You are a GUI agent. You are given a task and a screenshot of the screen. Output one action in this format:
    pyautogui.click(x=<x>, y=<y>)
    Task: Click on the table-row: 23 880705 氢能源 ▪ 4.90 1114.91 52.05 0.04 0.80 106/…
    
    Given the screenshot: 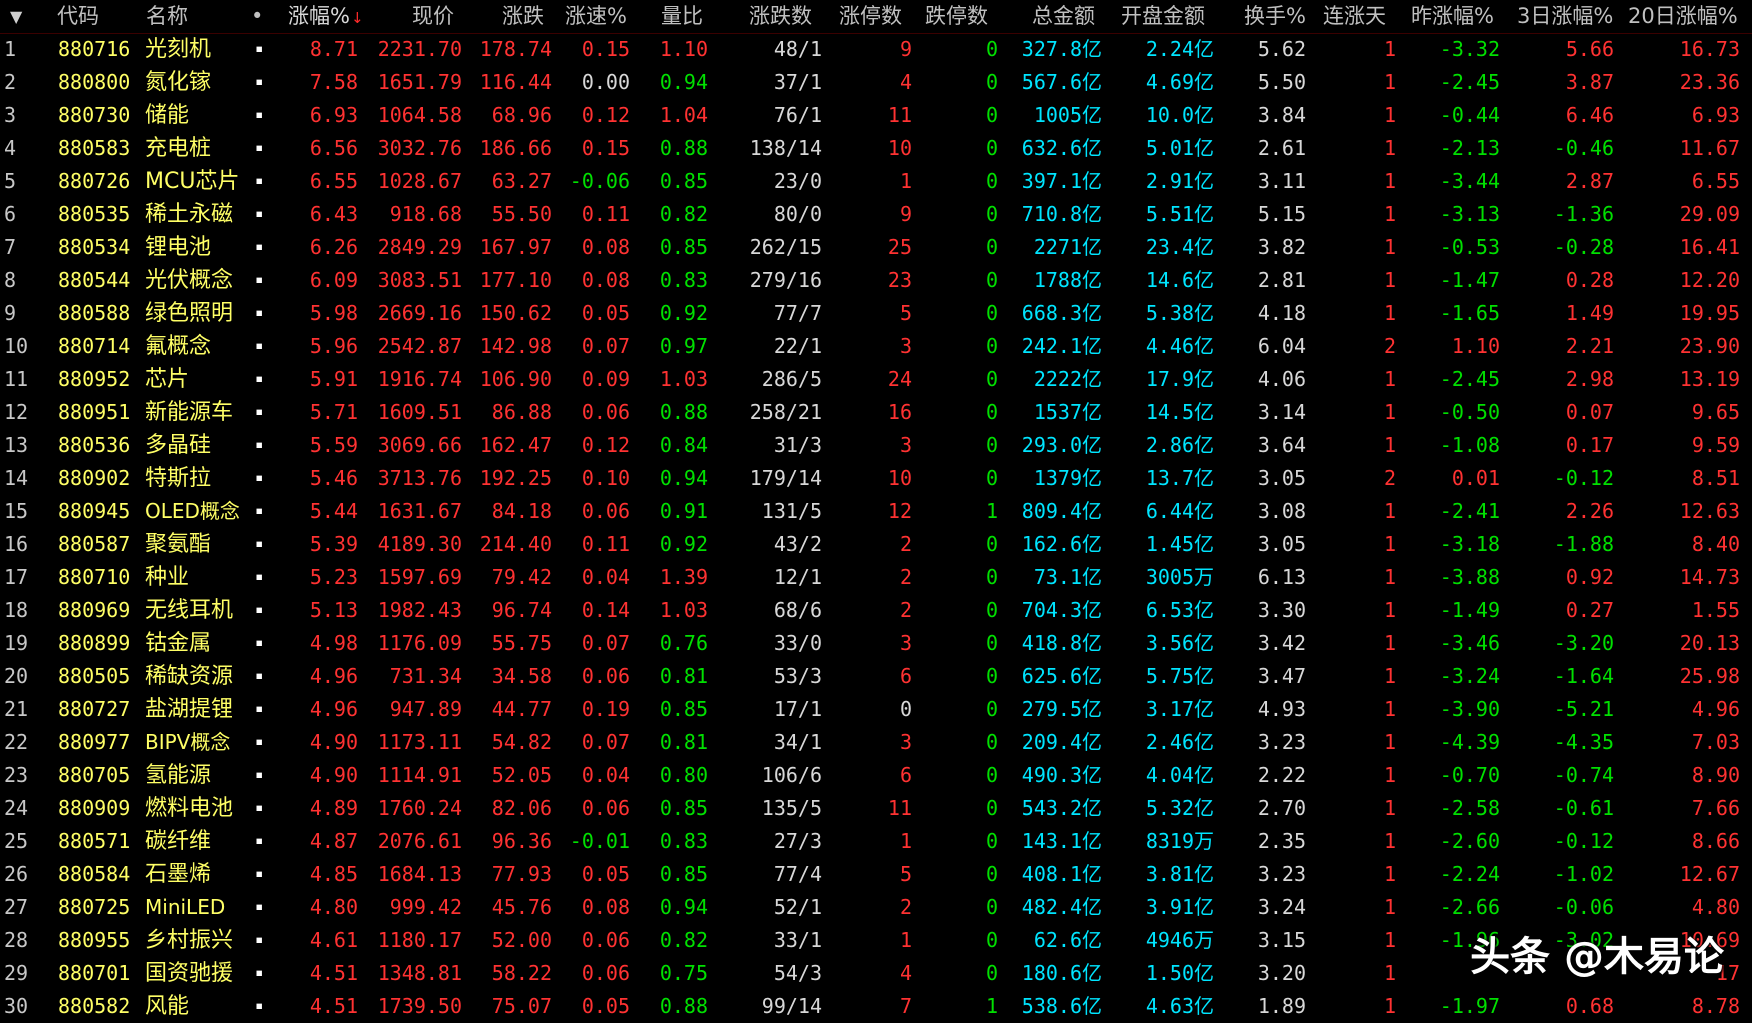 What is the action you would take?
    pyautogui.click(x=876, y=775)
    